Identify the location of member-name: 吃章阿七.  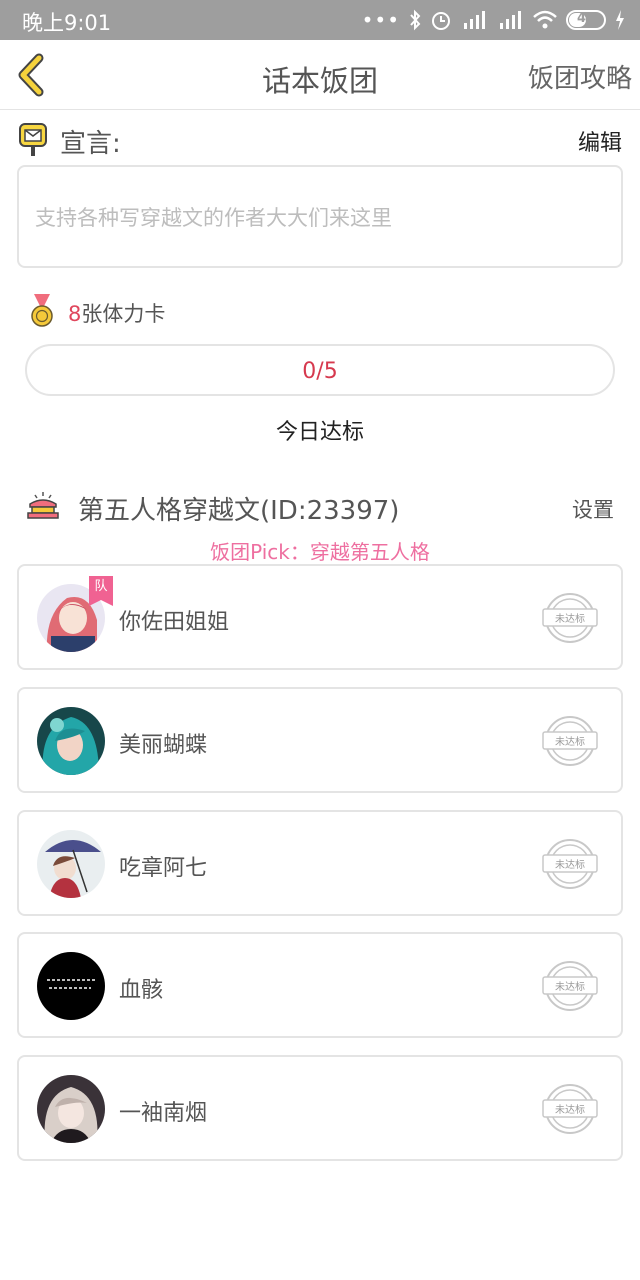
(163, 868).